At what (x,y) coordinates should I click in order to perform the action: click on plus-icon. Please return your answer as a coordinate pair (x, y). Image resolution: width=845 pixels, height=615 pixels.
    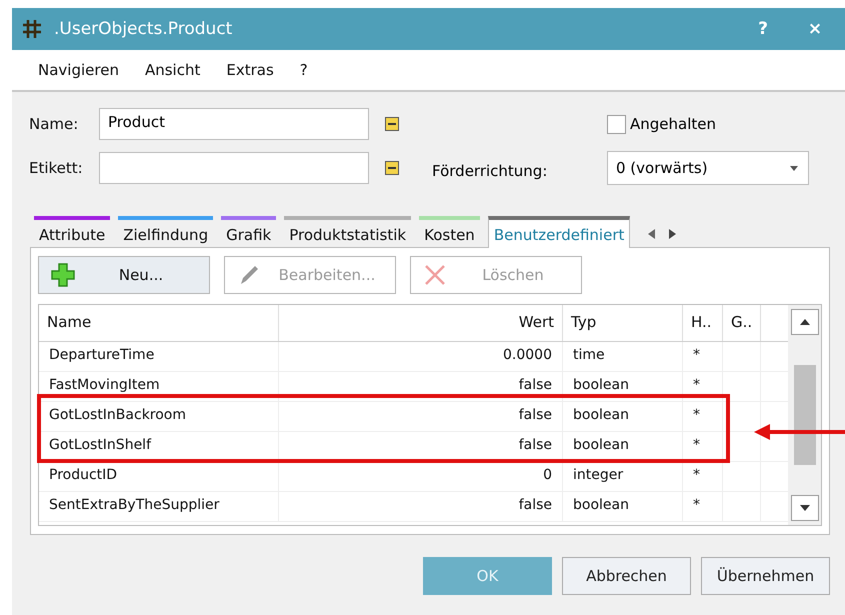
    Looking at the image, I should click on (63, 275).